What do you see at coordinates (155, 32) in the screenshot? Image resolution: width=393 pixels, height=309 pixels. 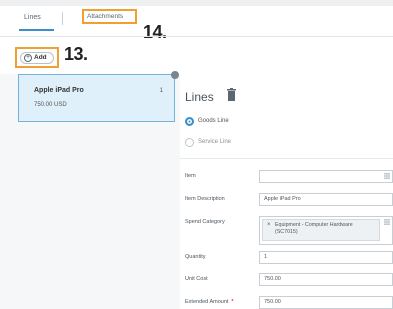 I see `callout-attachments: 14.` at bounding box center [155, 32].